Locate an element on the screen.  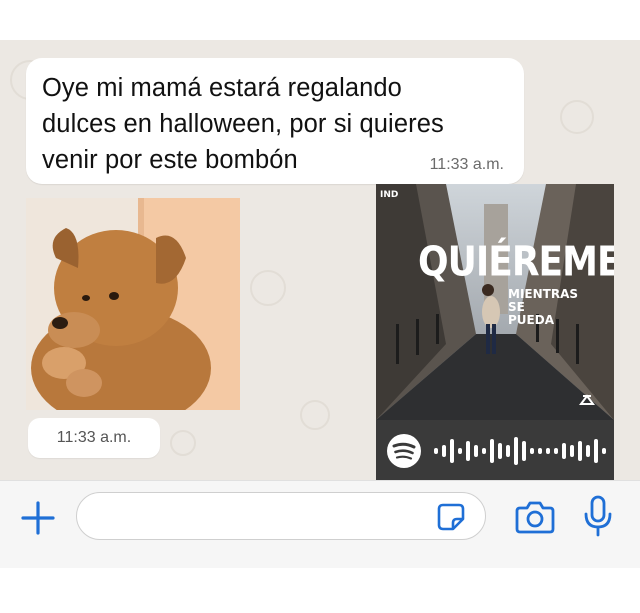
microphone-icon is located at coordinates (598, 516).